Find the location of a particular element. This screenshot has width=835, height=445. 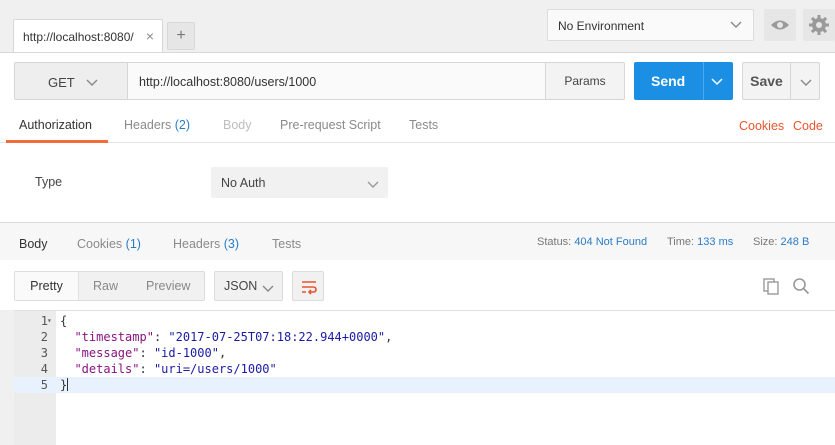

environment-select-label: No Environment is located at coordinates (601, 26).